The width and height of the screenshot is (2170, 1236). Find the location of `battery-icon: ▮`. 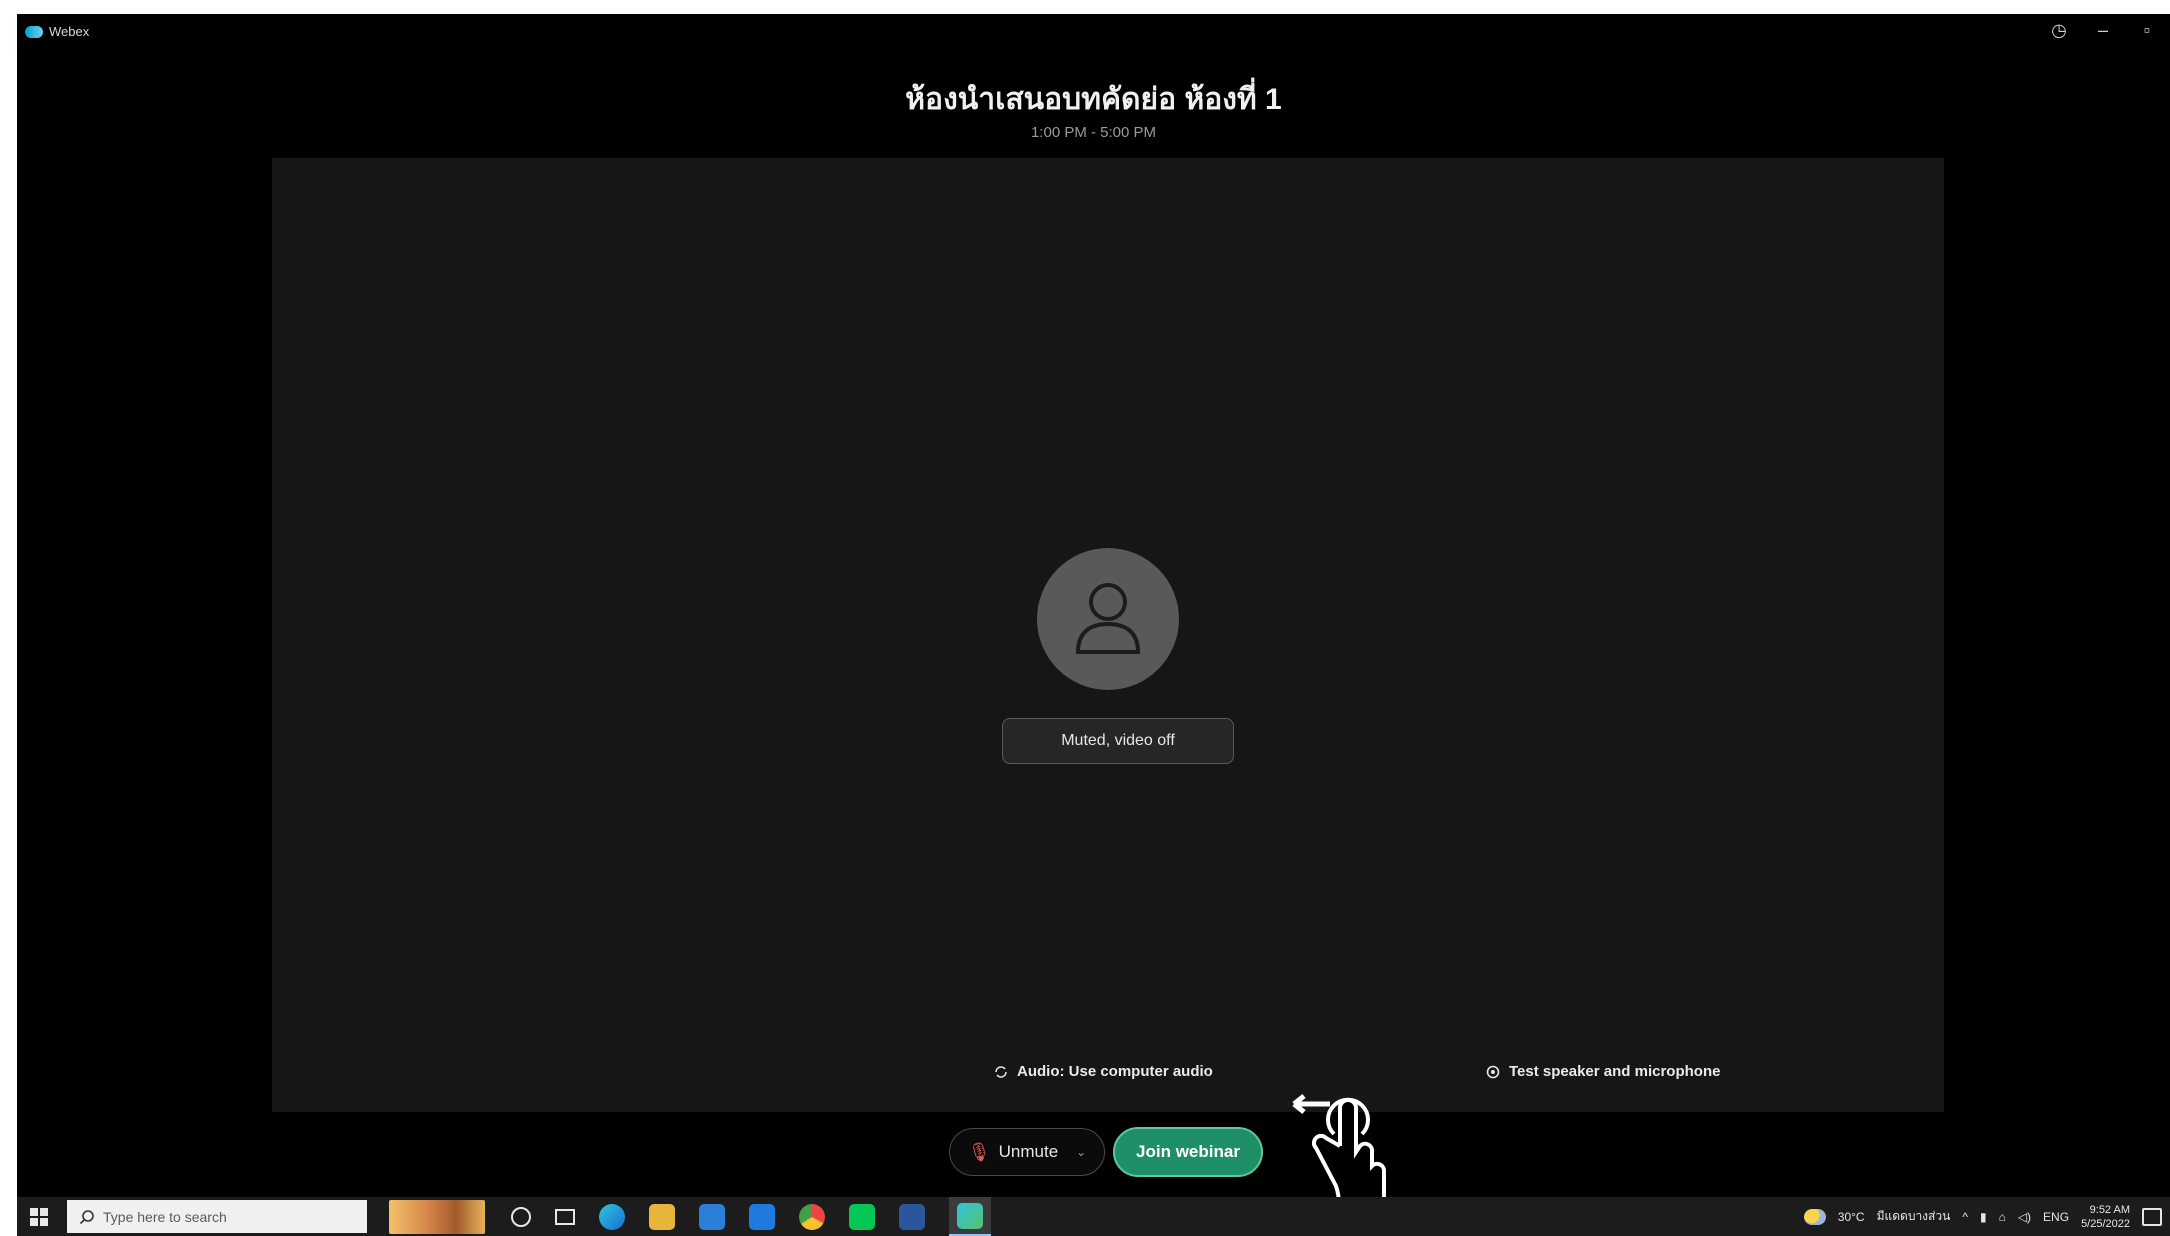

battery-icon: ▮ is located at coordinates (1983, 1217).